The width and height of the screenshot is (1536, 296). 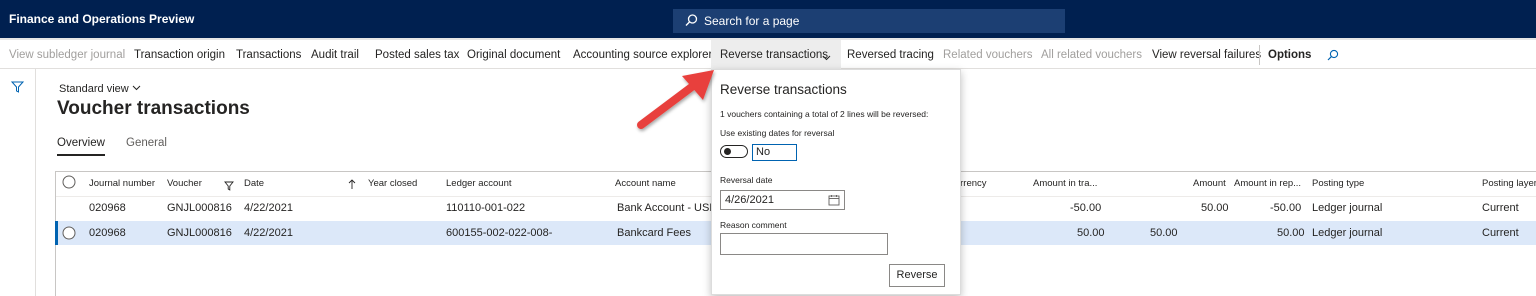 What do you see at coordinates (81, 146) in the screenshot?
I see `tab-overview: Overview` at bounding box center [81, 146].